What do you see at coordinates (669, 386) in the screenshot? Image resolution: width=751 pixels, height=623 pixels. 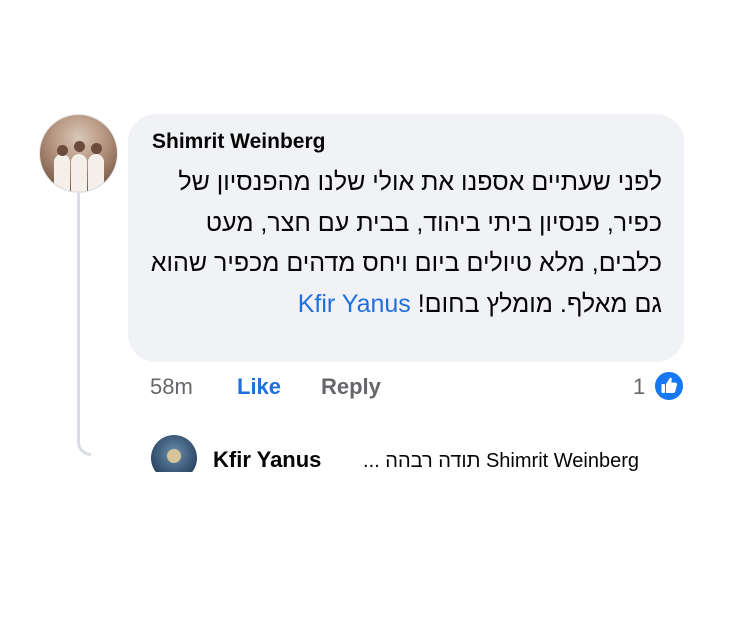 I see `thumbs-up-icon` at bounding box center [669, 386].